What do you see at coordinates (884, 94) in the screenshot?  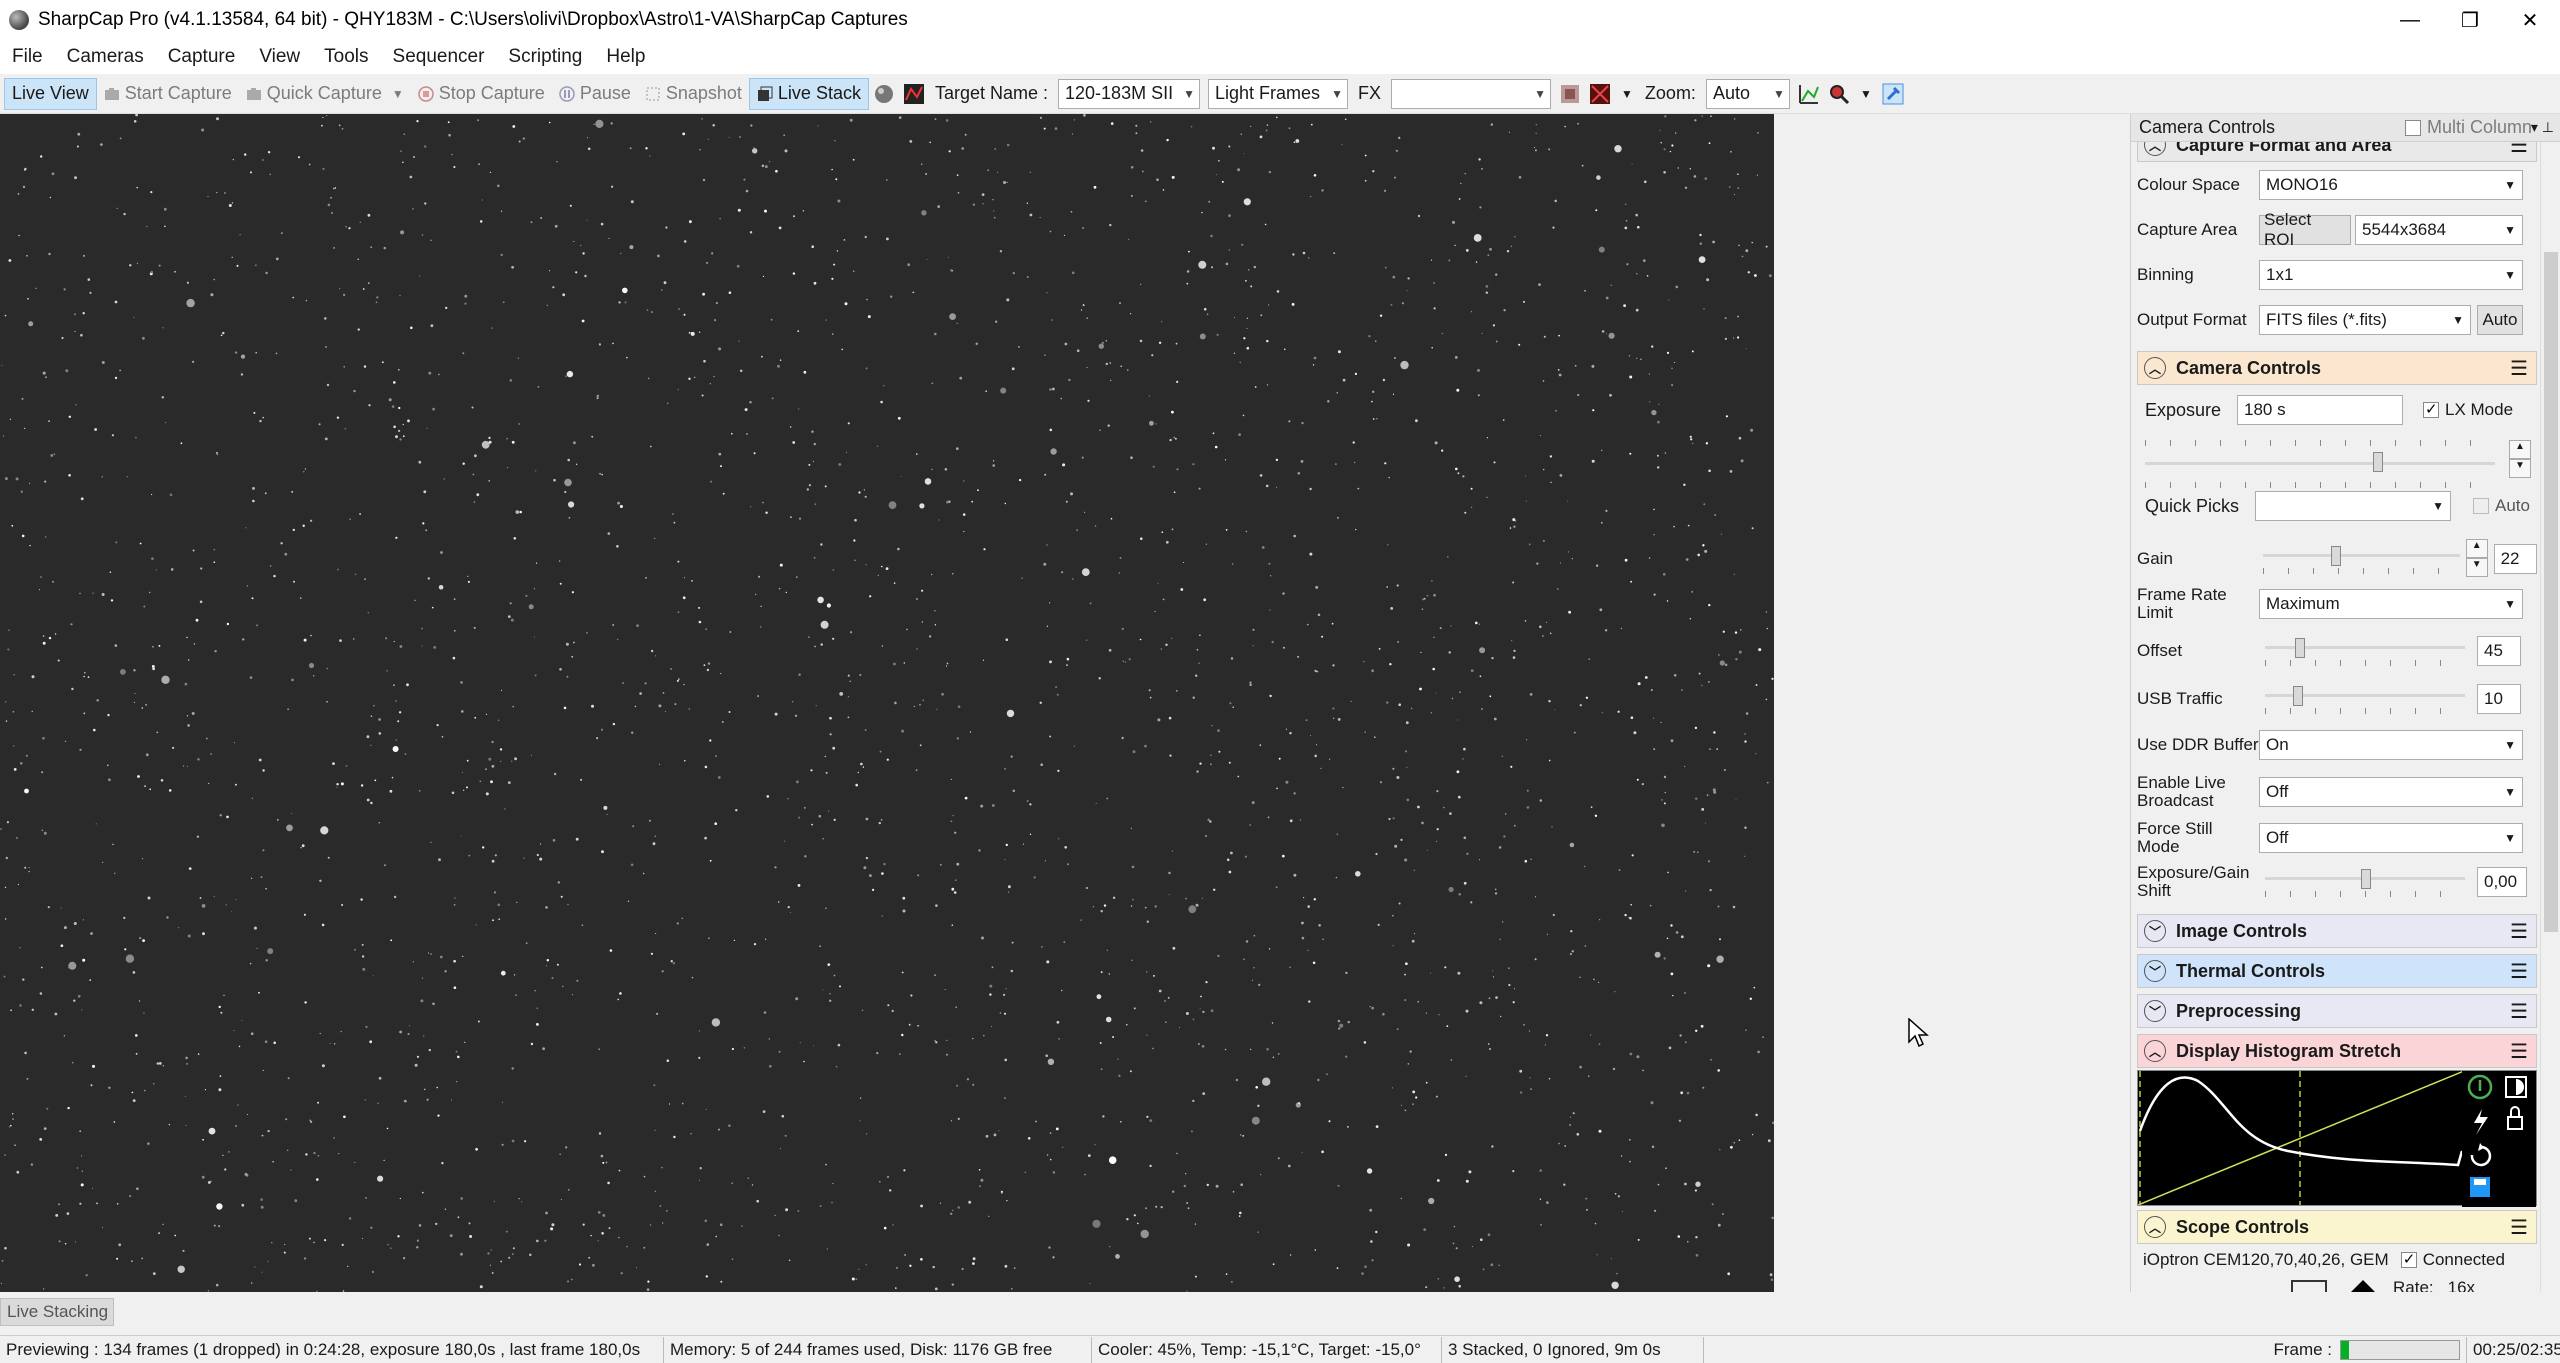 I see `polar-align-icon` at bounding box center [884, 94].